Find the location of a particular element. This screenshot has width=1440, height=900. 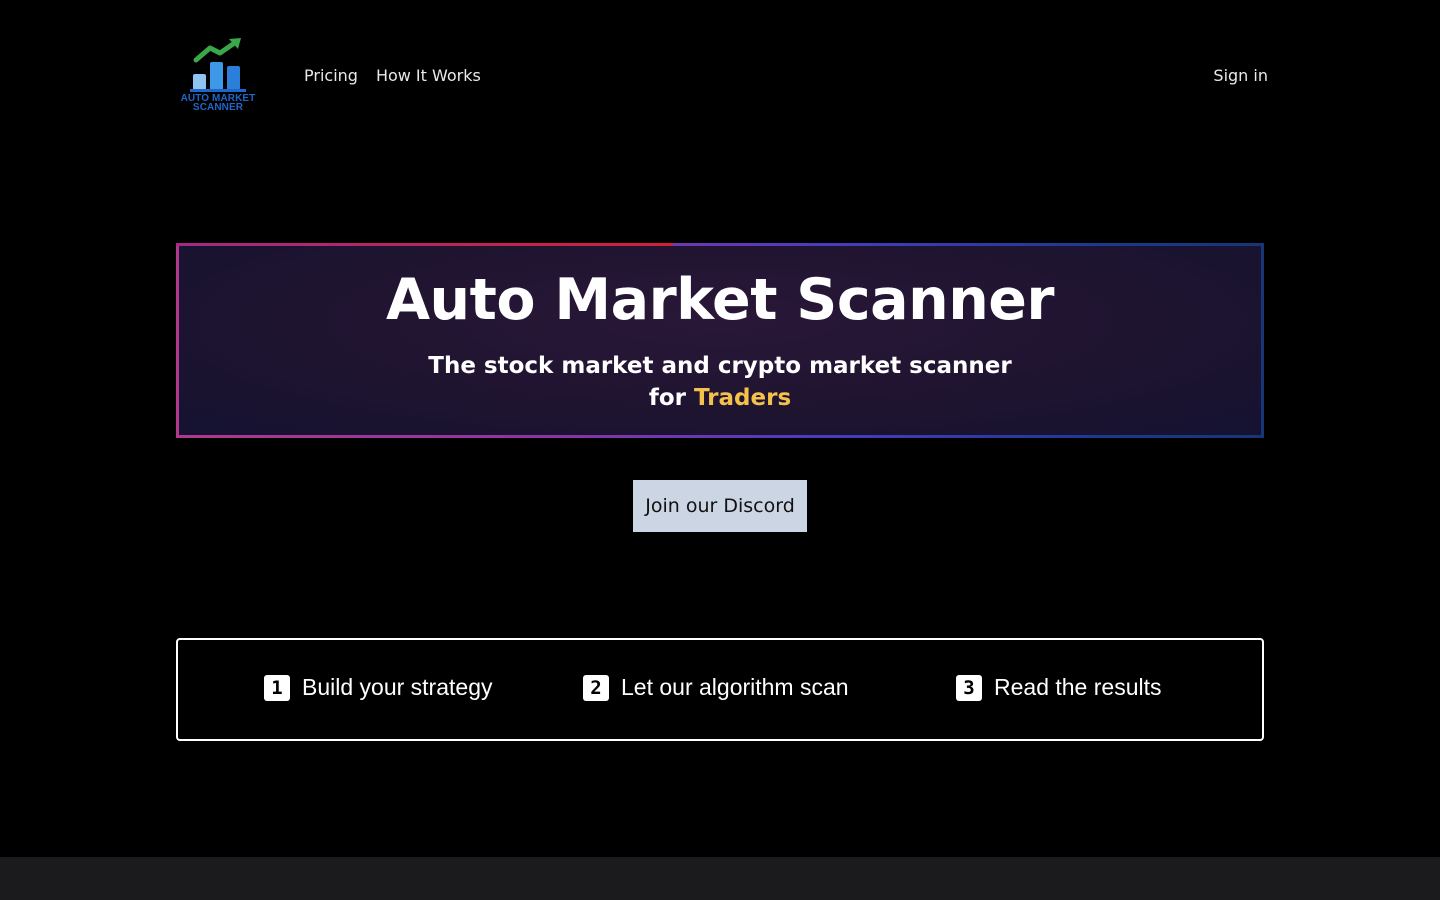

nav-link-pricing: Pricing is located at coordinates (331, 75).